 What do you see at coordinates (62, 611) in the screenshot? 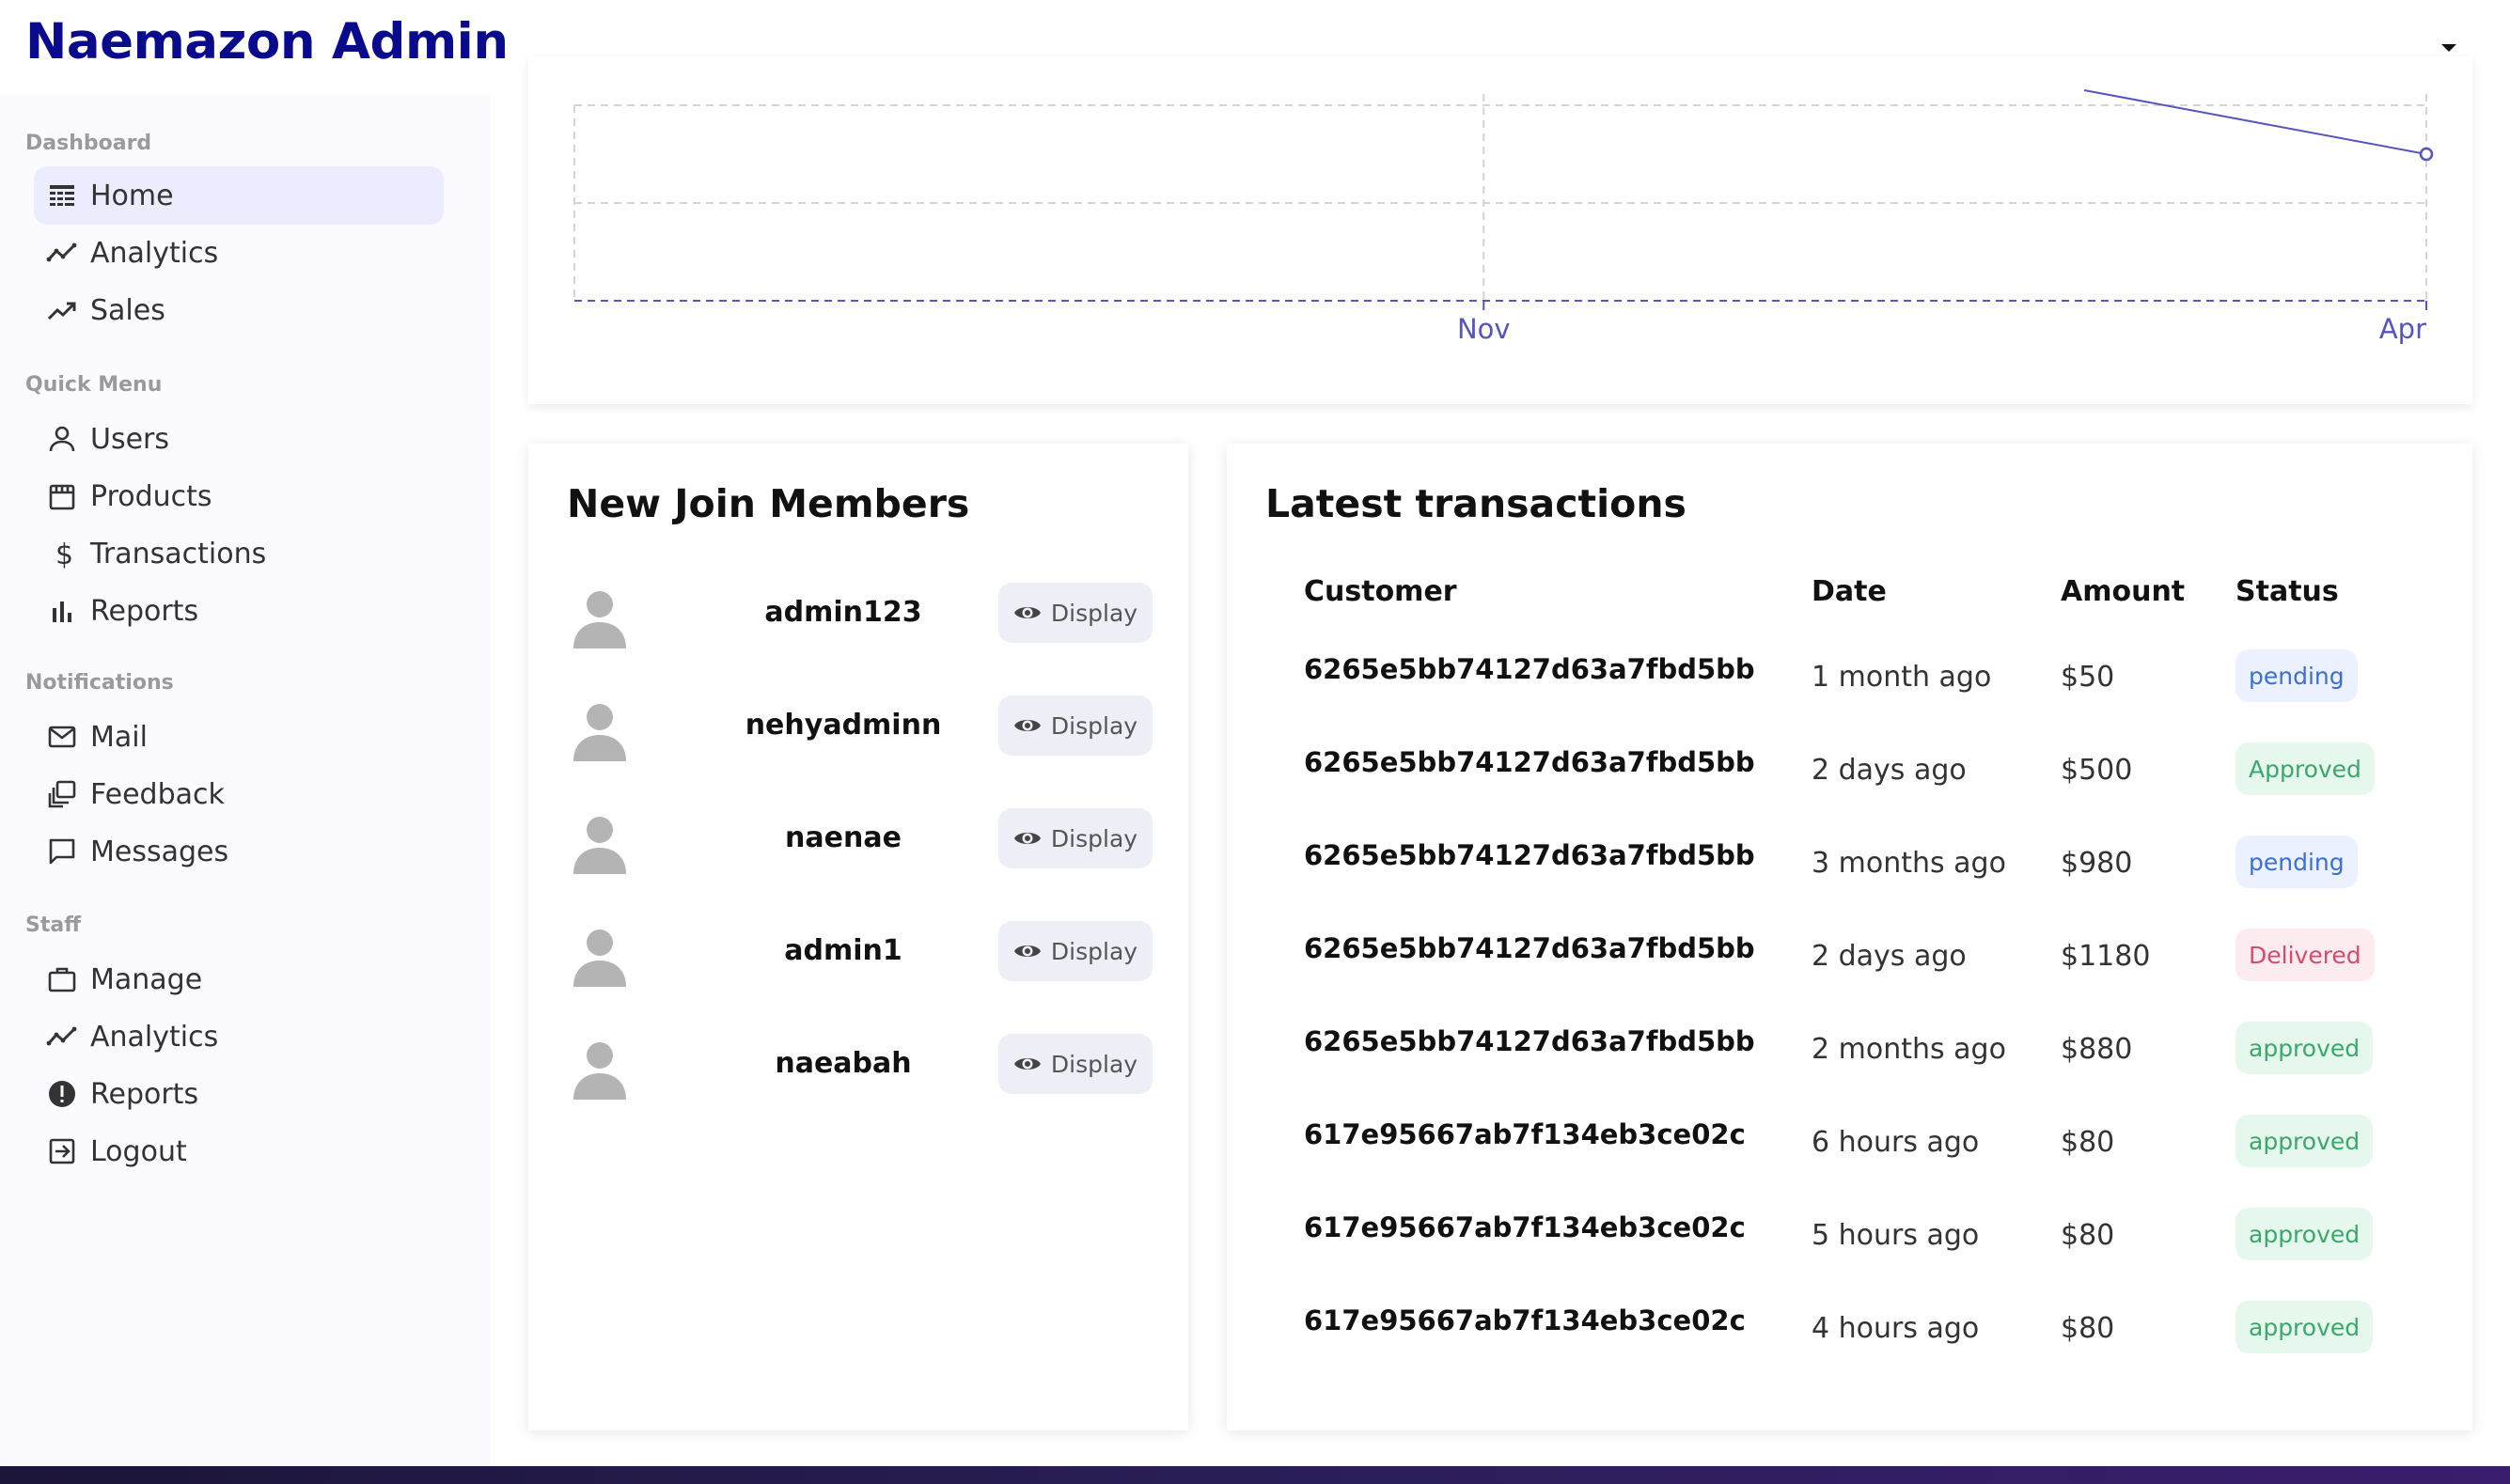
I see `bar-chart-icon` at bounding box center [62, 611].